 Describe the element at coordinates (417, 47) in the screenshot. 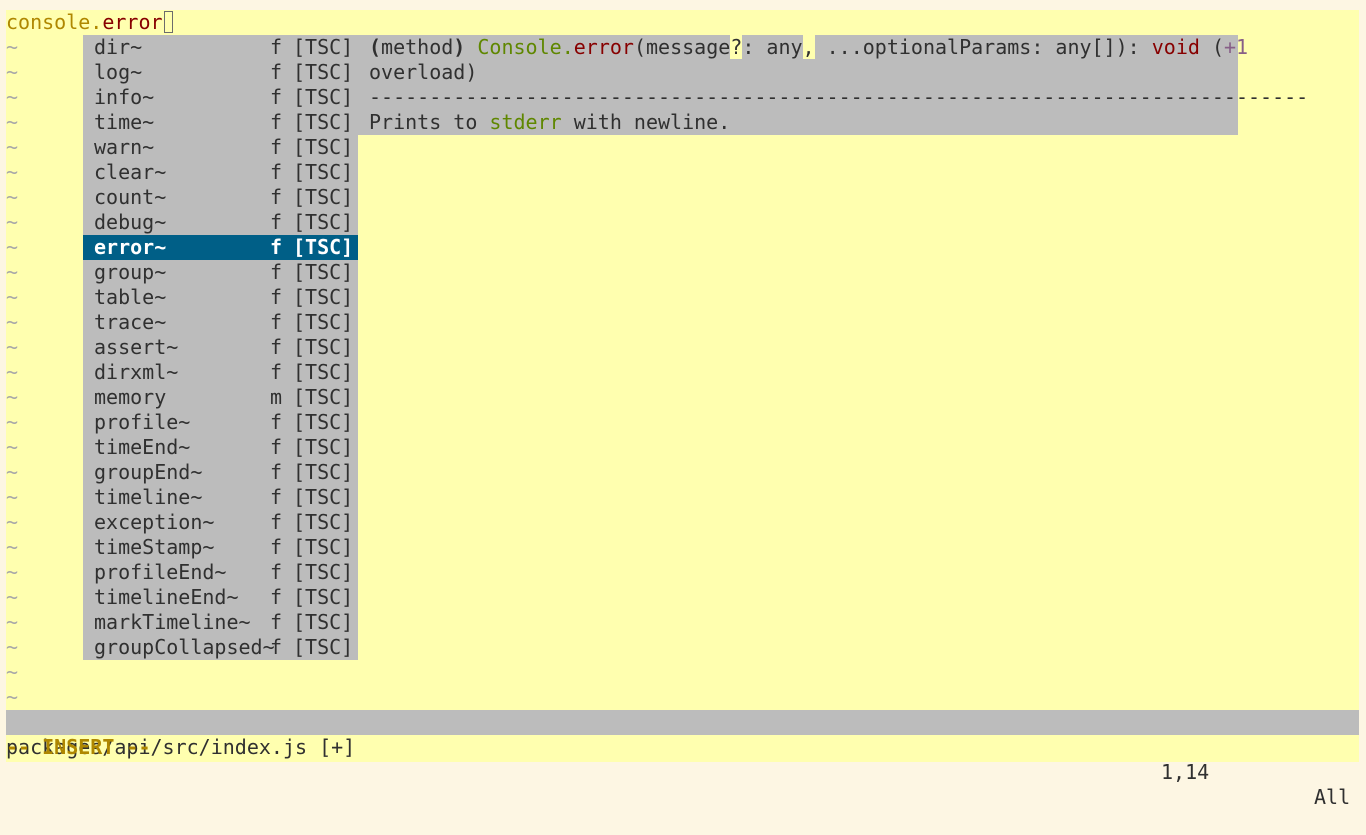

I see `preview-method-tag: method` at that location.